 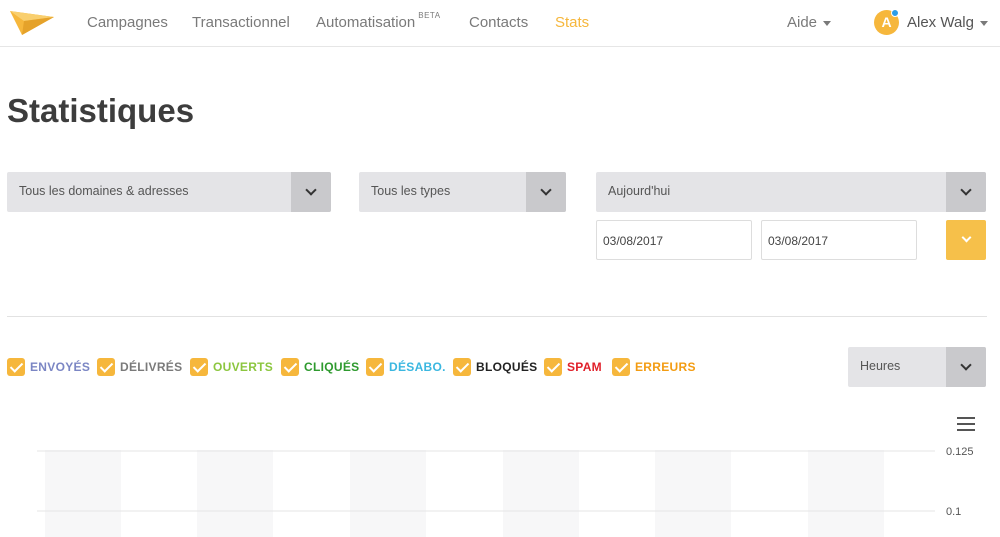 I want to click on nav-contacts: Contacts, so click(x=498, y=22).